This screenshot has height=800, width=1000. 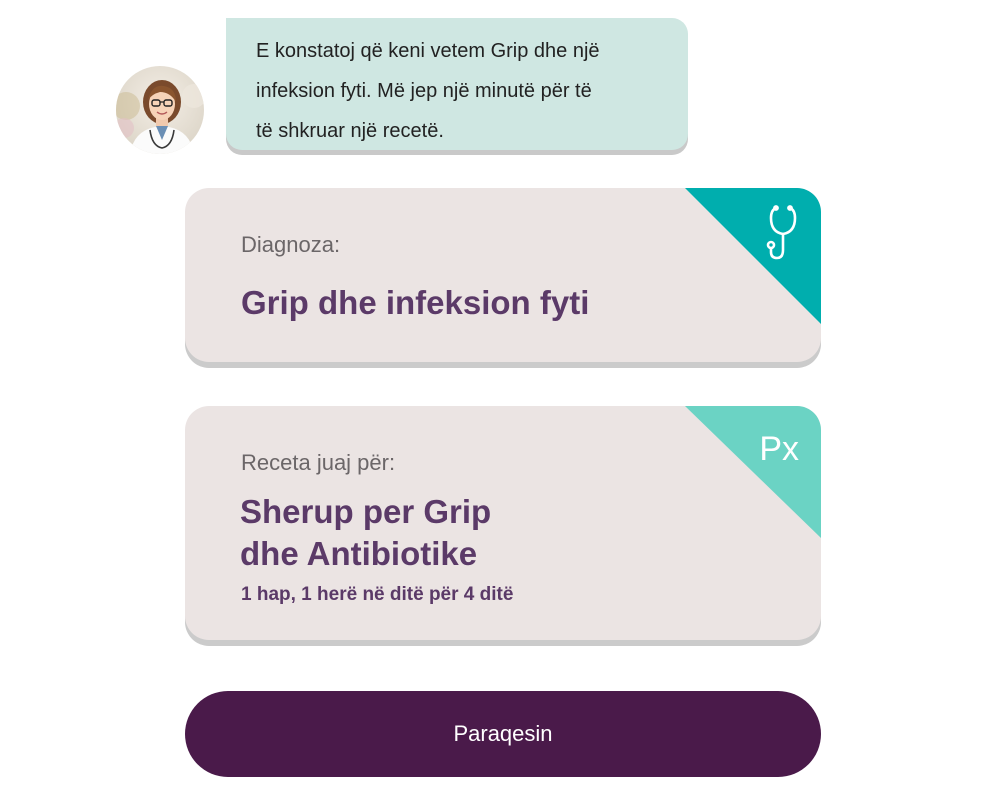 I want to click on px-badge-text: Px, so click(x=779, y=449).